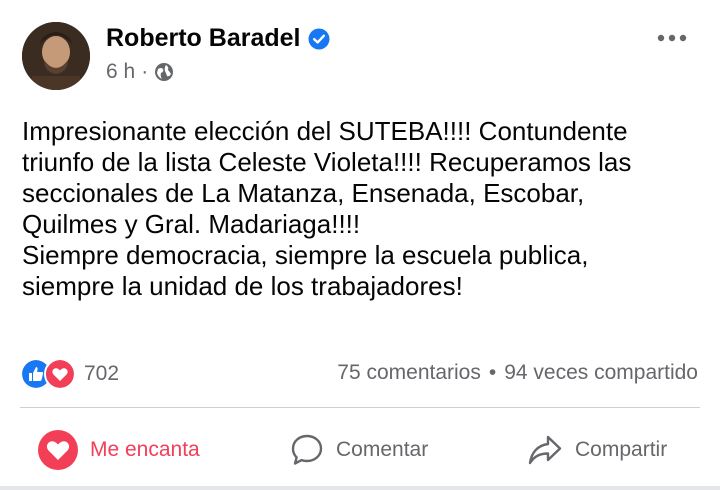 Image resolution: width=720 pixels, height=490 pixels. What do you see at coordinates (319, 38) in the screenshot?
I see `verified-badge-icon` at bounding box center [319, 38].